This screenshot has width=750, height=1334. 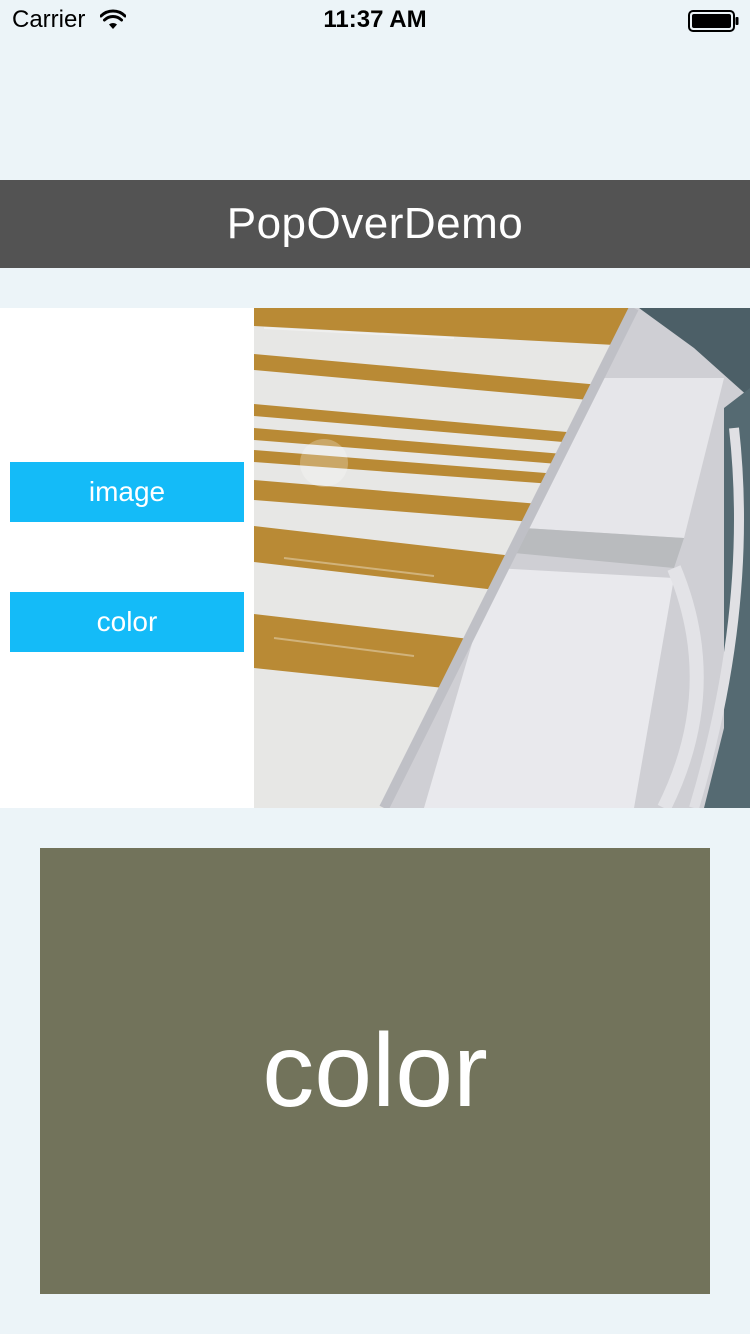 What do you see at coordinates (713, 21) in the screenshot?
I see `battery-icon` at bounding box center [713, 21].